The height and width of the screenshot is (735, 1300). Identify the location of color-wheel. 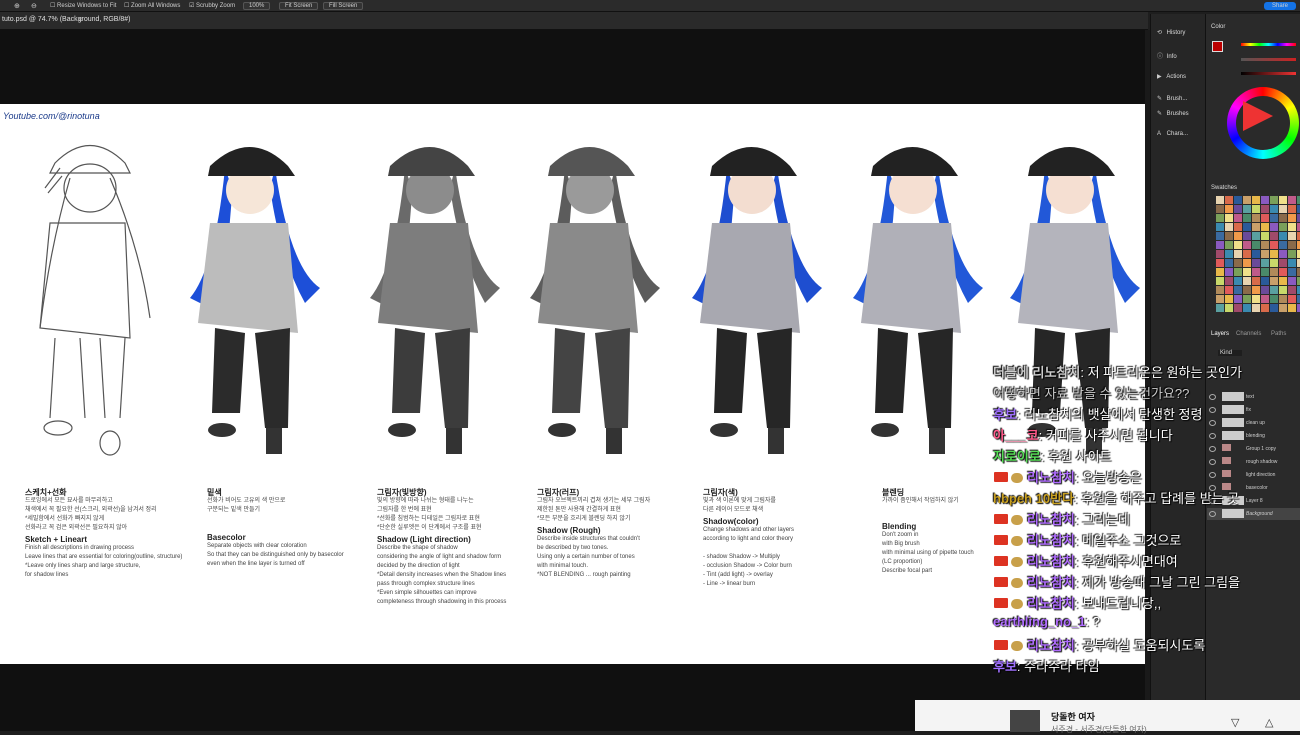
(1263, 123).